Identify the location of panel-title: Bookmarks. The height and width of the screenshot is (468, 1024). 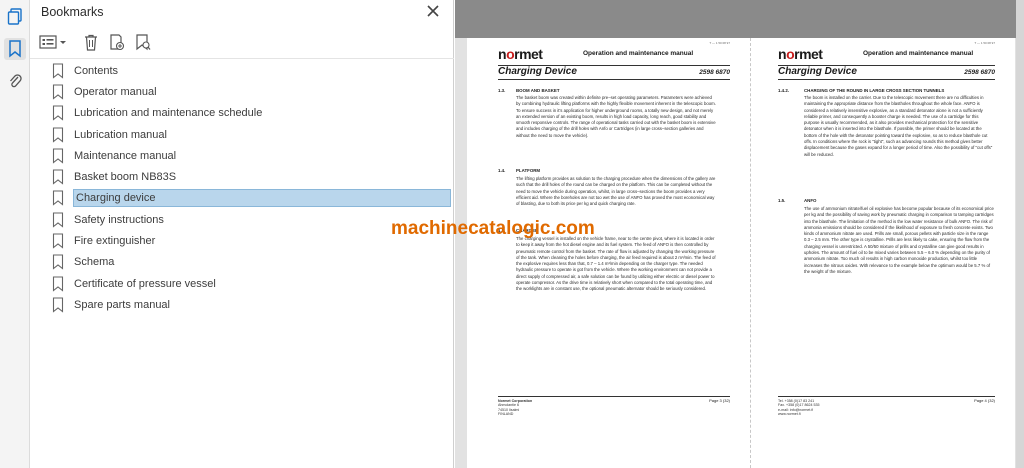
(72, 12).